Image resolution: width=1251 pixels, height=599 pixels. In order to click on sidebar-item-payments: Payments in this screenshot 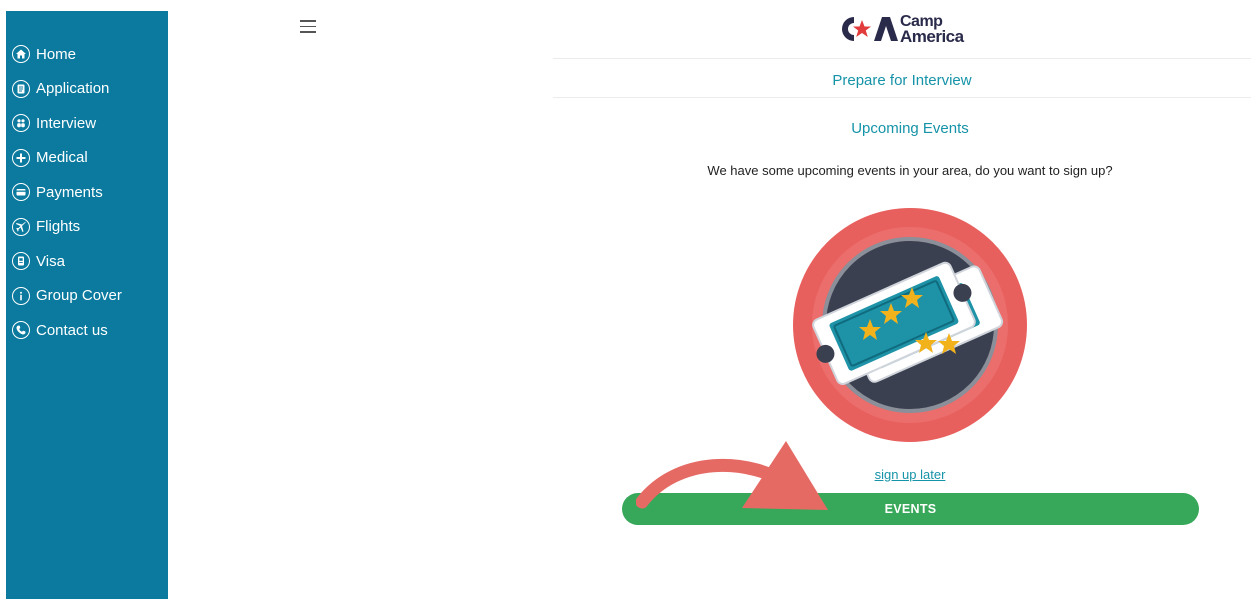, I will do `click(64, 192)`.